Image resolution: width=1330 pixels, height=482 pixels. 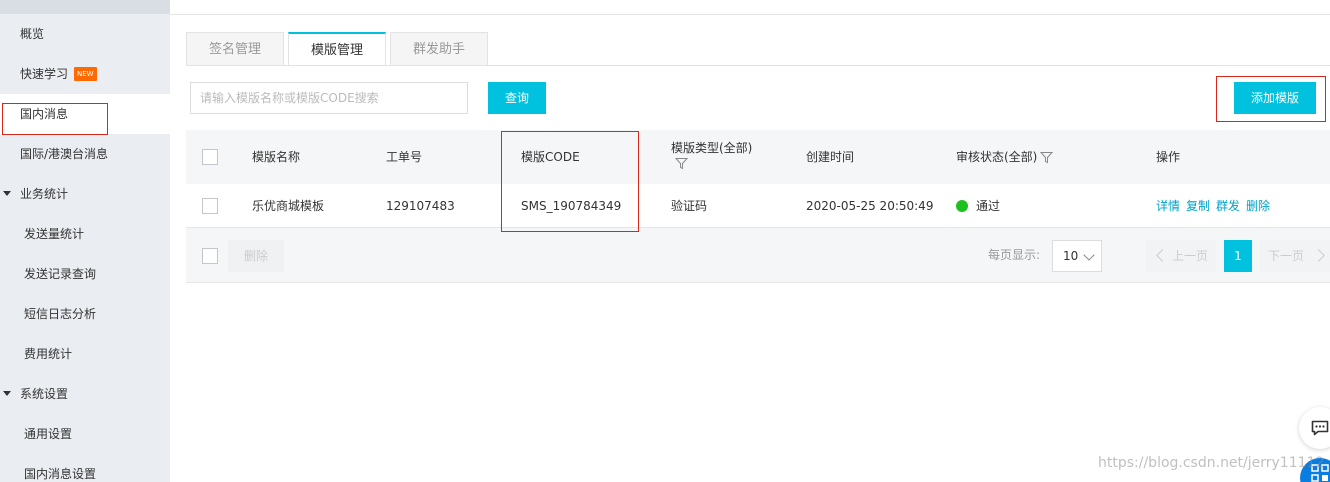 I want to click on column-header-status: 审核状态(全部), so click(x=1005, y=157).